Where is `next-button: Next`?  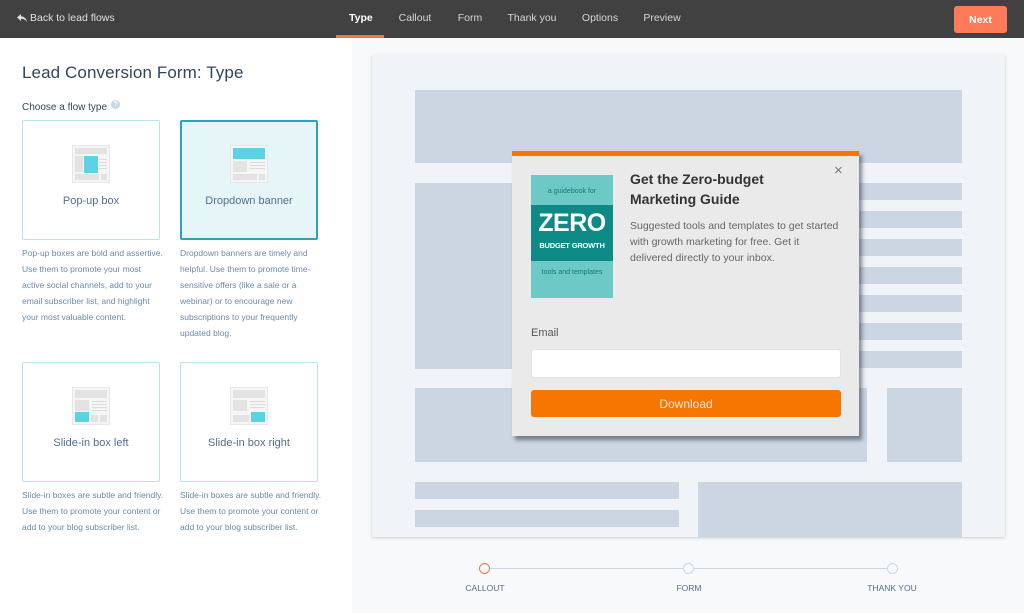
next-button: Next is located at coordinates (980, 19).